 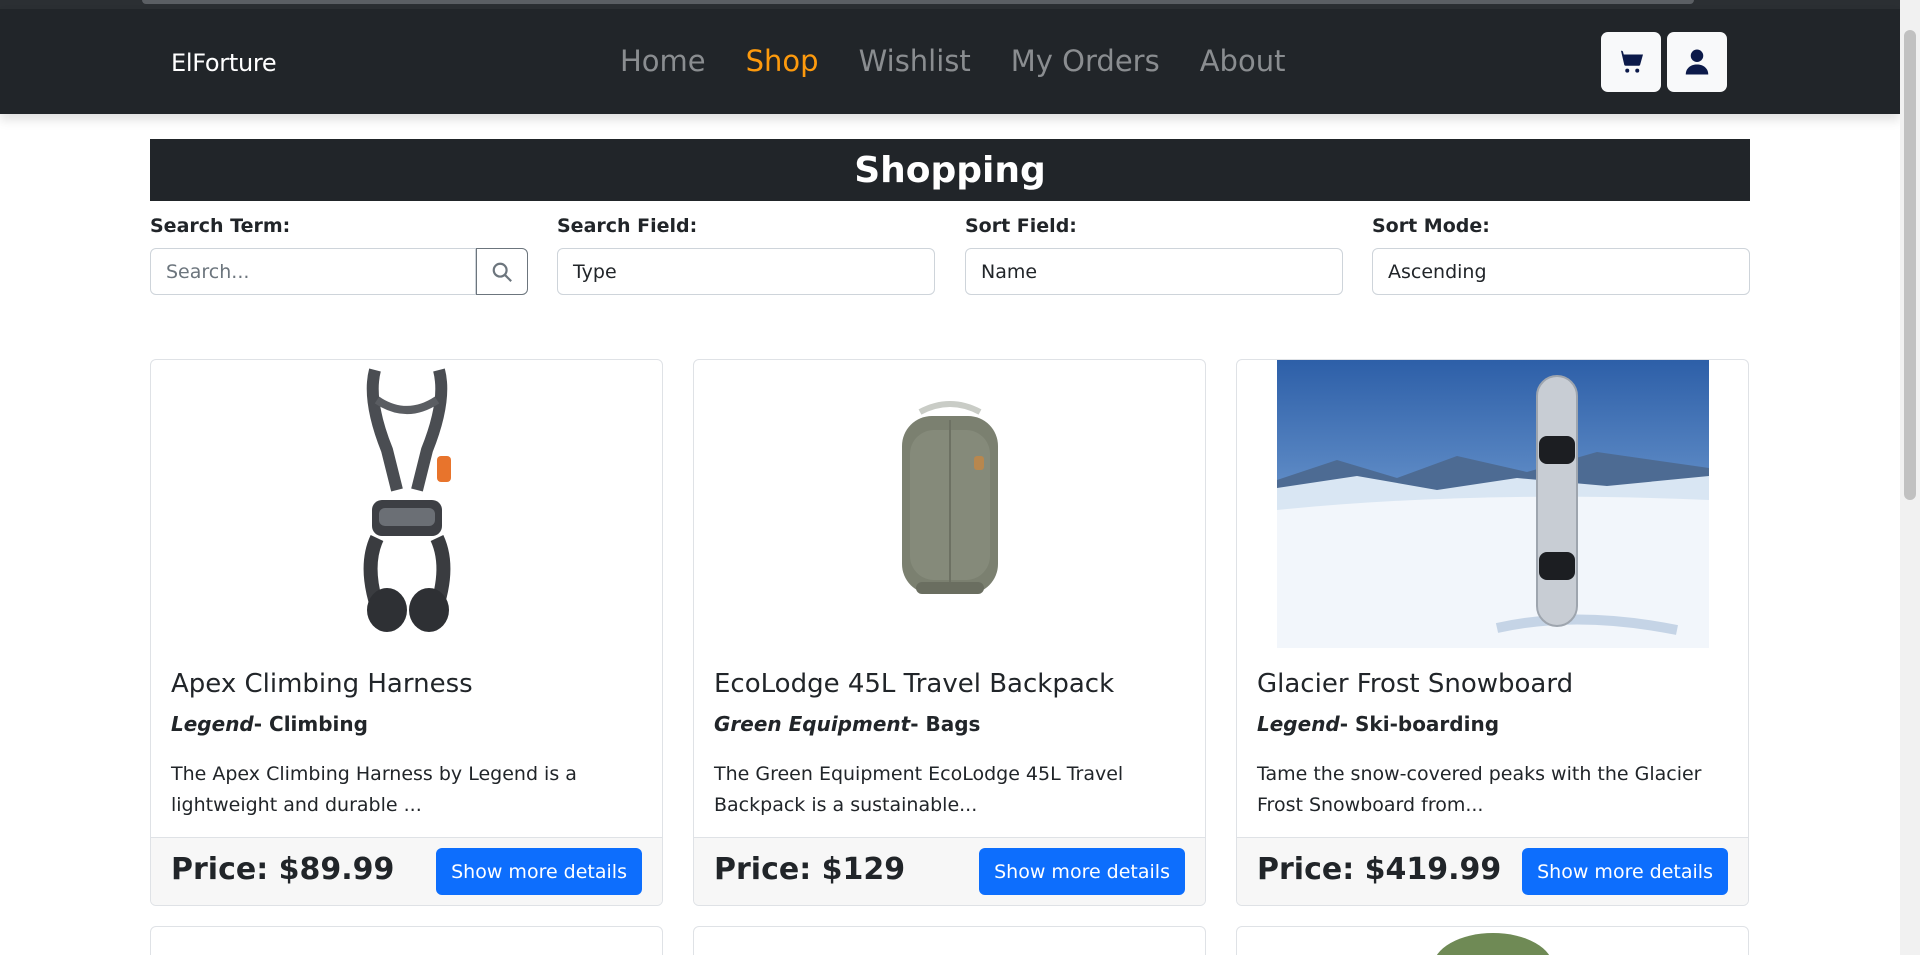 I want to click on sort-mode-label: Sort Mode:, so click(x=1431, y=226).